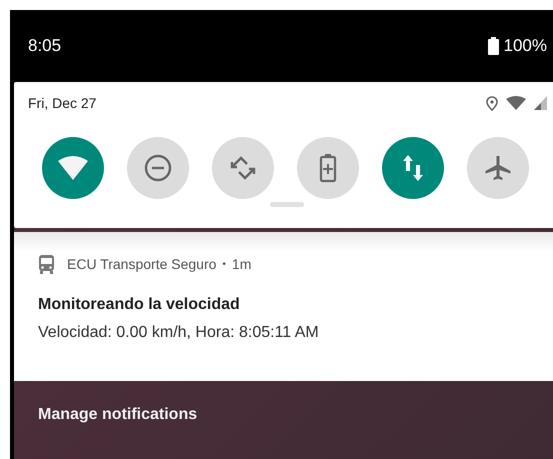 This screenshot has width=553, height=459. Describe the element at coordinates (413, 168) in the screenshot. I see `data-arrows-icon` at that location.